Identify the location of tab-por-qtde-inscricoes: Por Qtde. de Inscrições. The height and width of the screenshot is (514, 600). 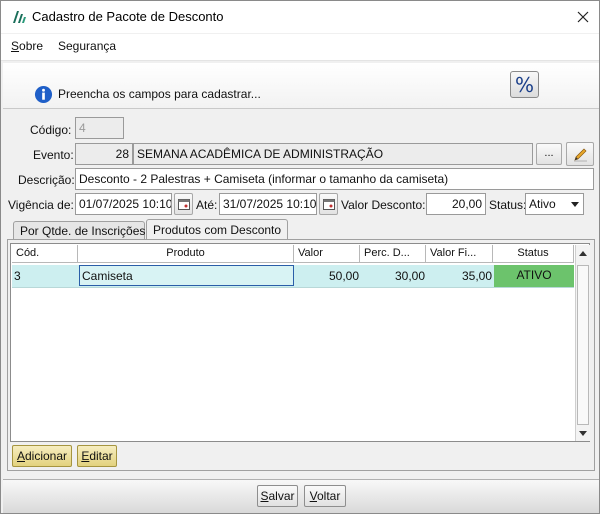
(79, 231).